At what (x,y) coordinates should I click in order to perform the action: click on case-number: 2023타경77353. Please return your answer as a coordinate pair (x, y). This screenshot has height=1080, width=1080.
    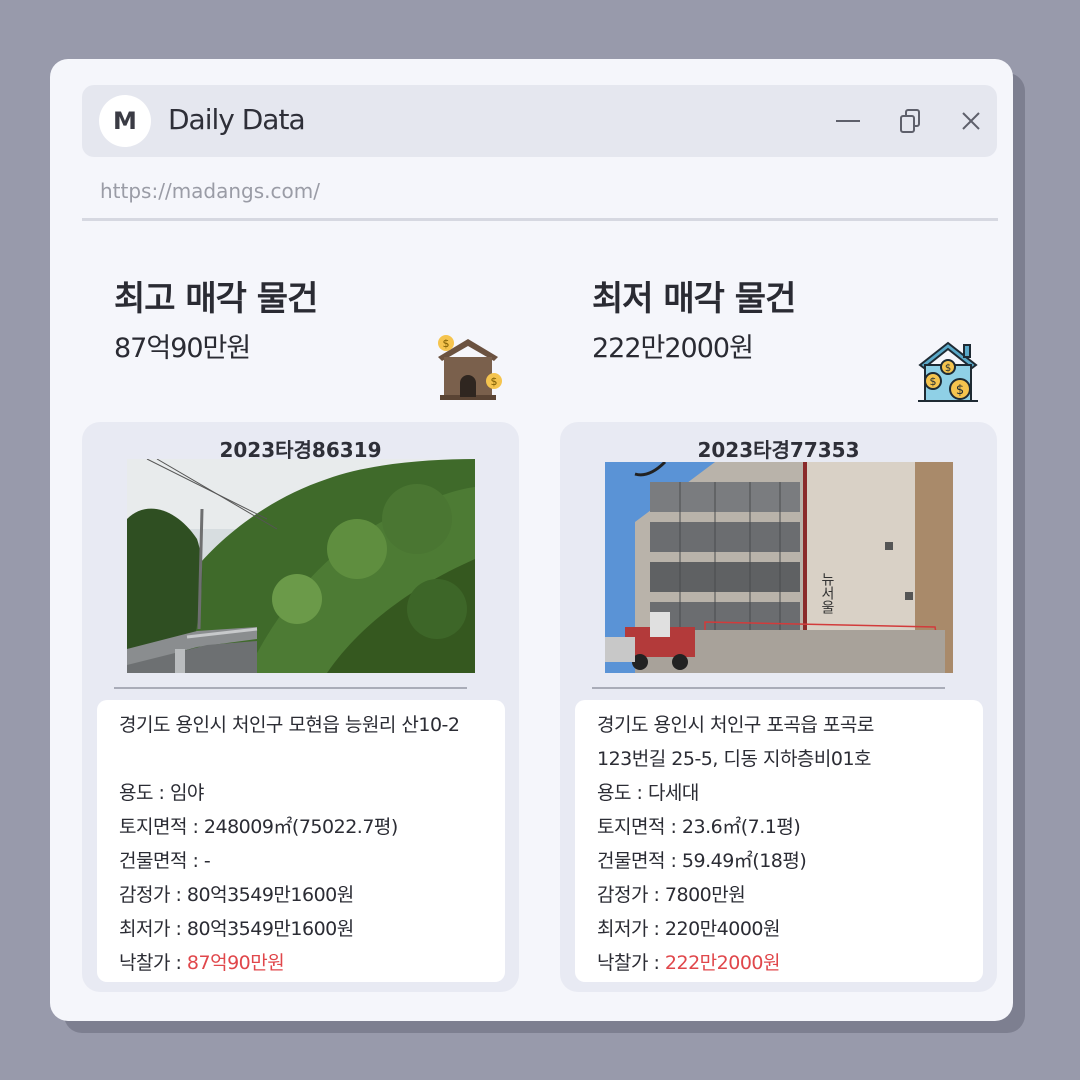
    Looking at the image, I should click on (778, 450).